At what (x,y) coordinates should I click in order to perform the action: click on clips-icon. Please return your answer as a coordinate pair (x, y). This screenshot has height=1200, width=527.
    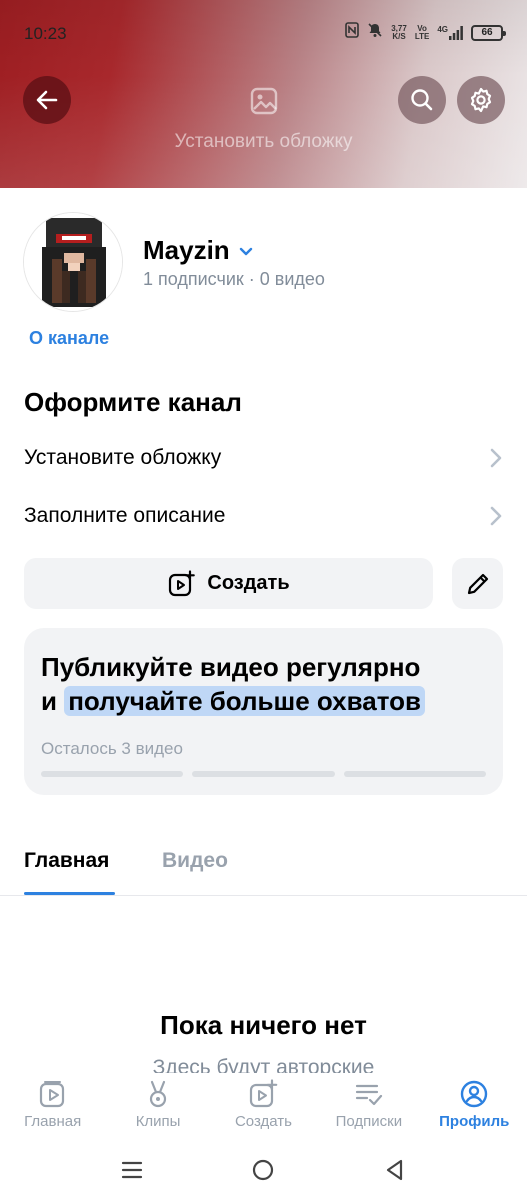
    Looking at the image, I should click on (158, 1094).